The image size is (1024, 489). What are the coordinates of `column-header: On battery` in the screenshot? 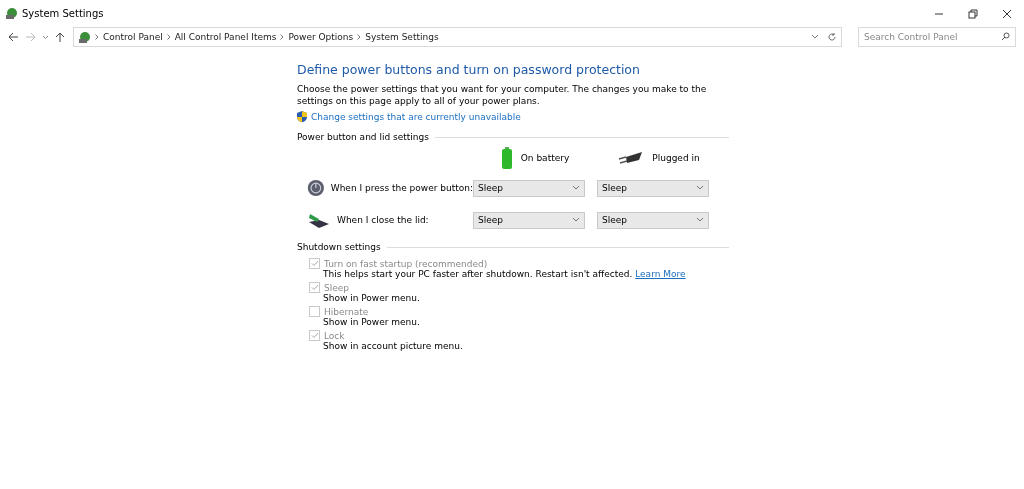 It's located at (545, 158).